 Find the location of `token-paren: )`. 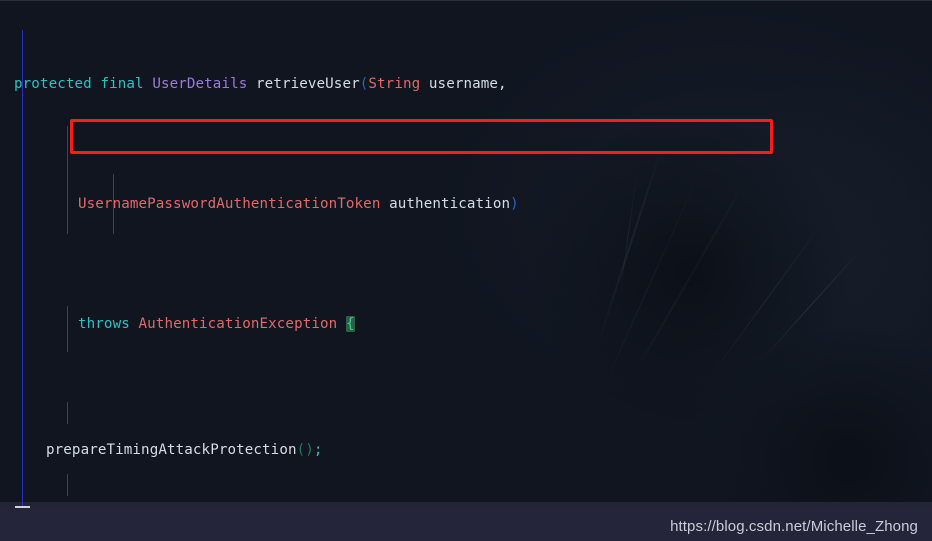

token-paren: ) is located at coordinates (514, 204).